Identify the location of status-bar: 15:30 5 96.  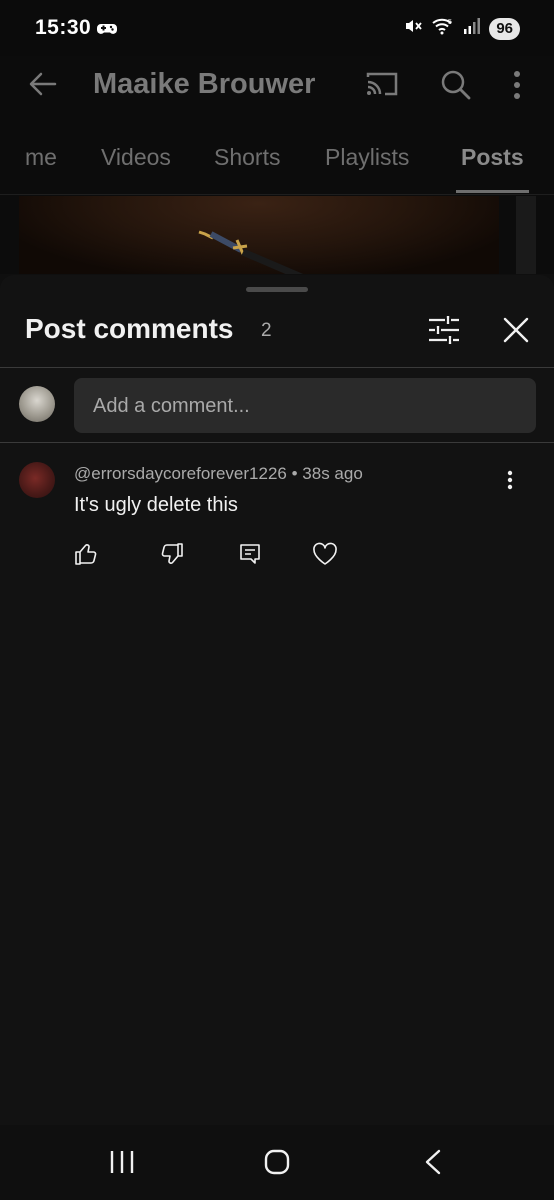
(277, 28).